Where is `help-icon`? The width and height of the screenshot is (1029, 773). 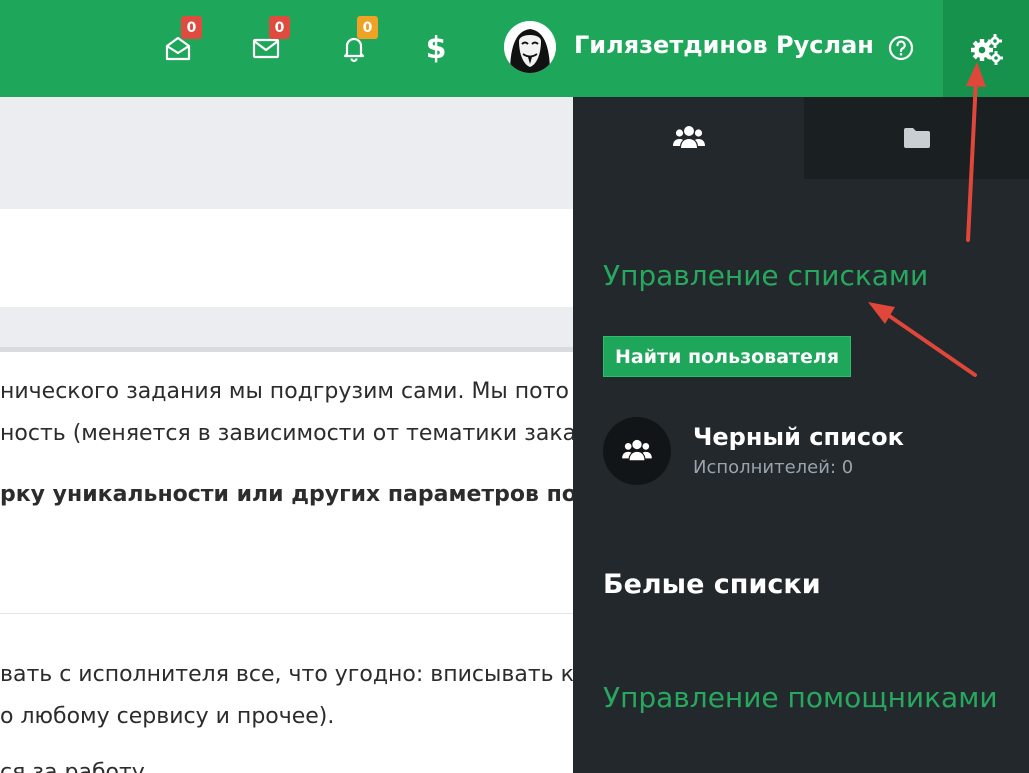 help-icon is located at coordinates (901, 48).